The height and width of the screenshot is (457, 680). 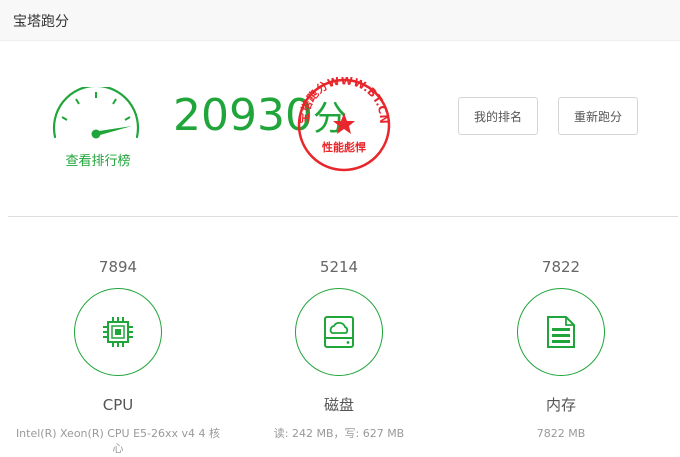 What do you see at coordinates (340, 20) in the screenshot?
I see `window-title-bar: 宝塔跑分` at bounding box center [340, 20].